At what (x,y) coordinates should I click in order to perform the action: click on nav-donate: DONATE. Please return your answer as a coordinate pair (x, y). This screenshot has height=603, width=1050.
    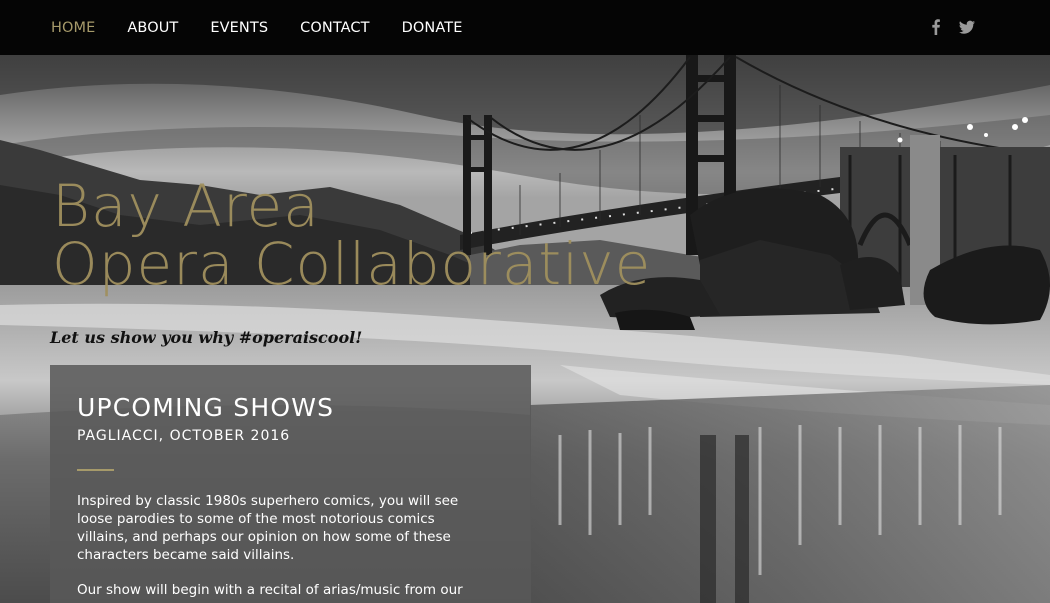
    Looking at the image, I should click on (432, 28).